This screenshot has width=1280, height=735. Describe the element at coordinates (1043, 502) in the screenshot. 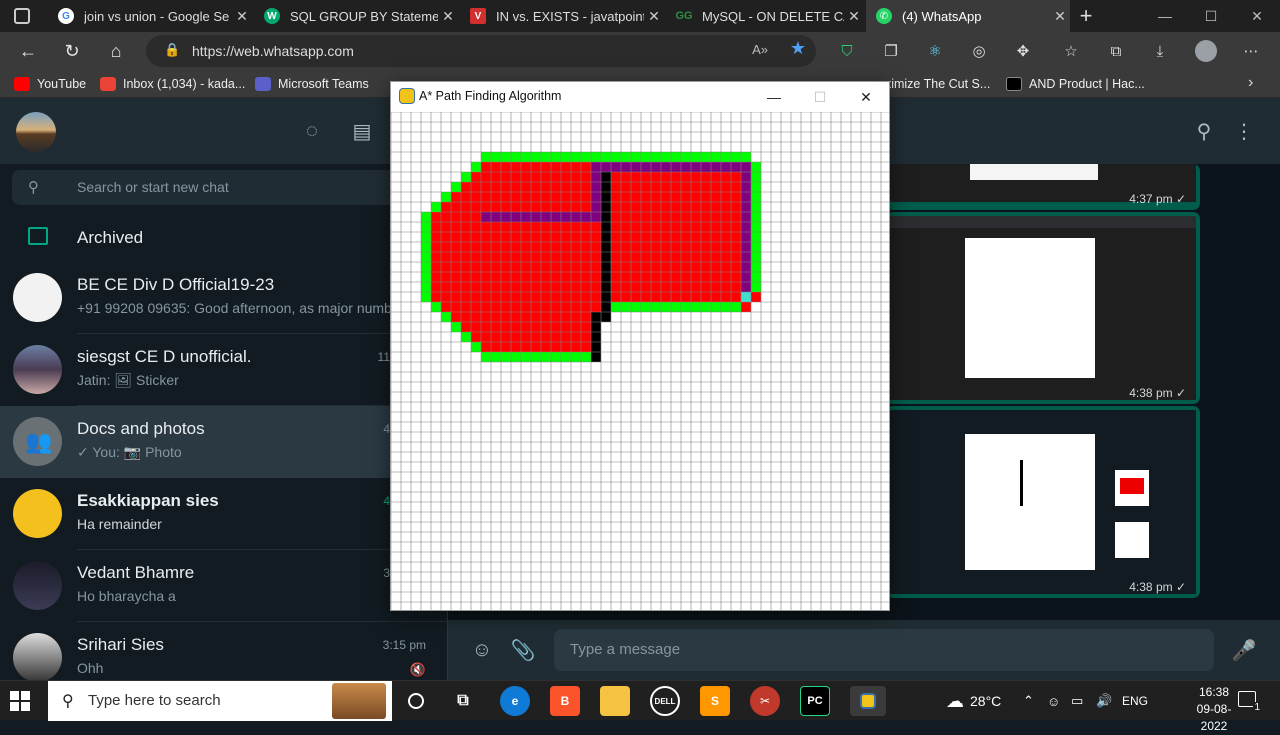

I see `screenshot-thumbnail` at that location.